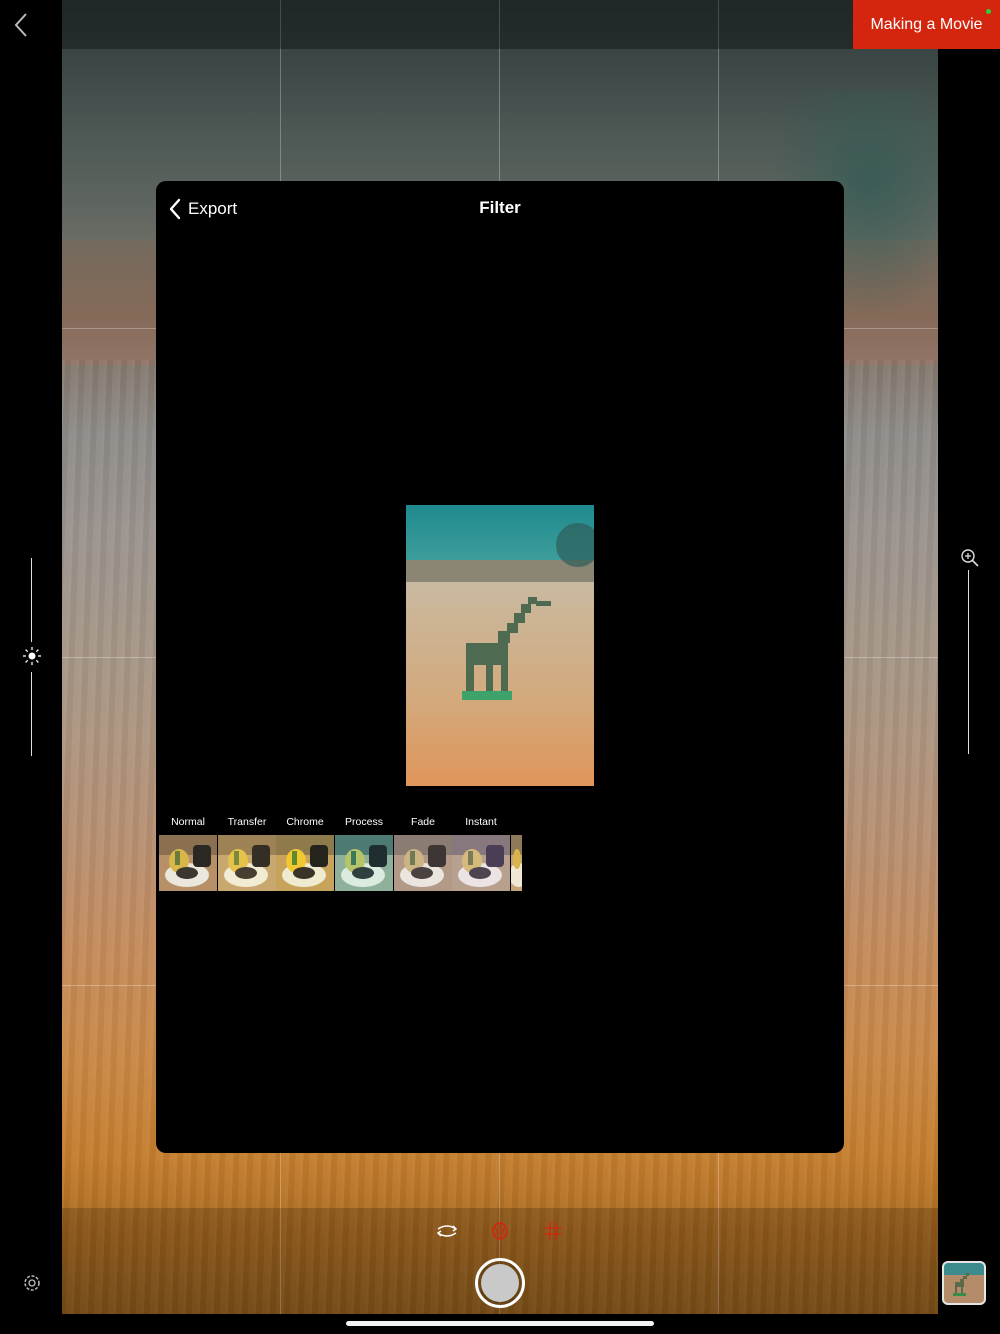  I want to click on shutter-button, so click(500, 1283).